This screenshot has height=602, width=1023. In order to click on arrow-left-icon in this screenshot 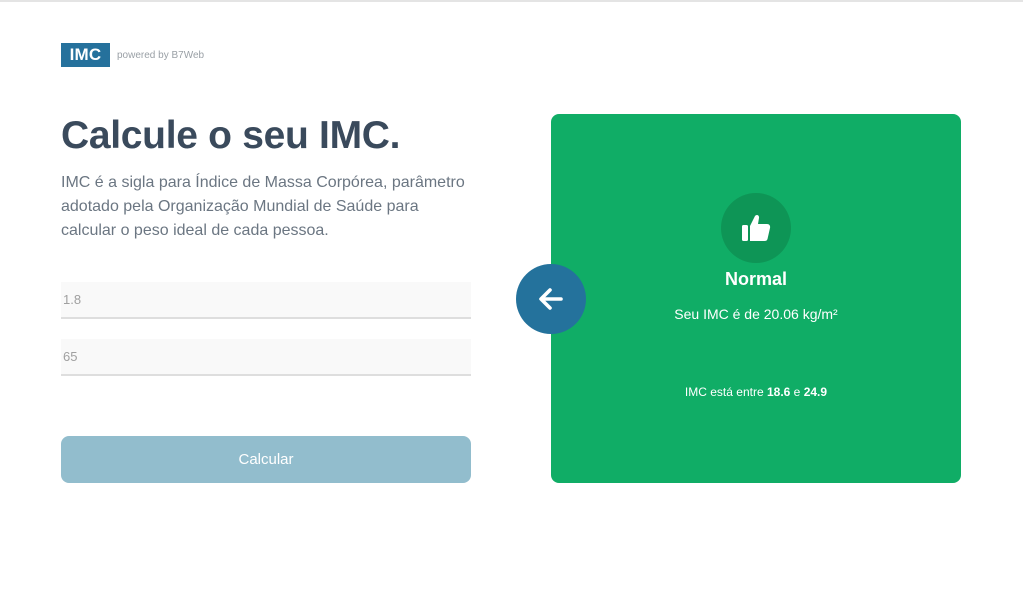, I will do `click(551, 299)`.